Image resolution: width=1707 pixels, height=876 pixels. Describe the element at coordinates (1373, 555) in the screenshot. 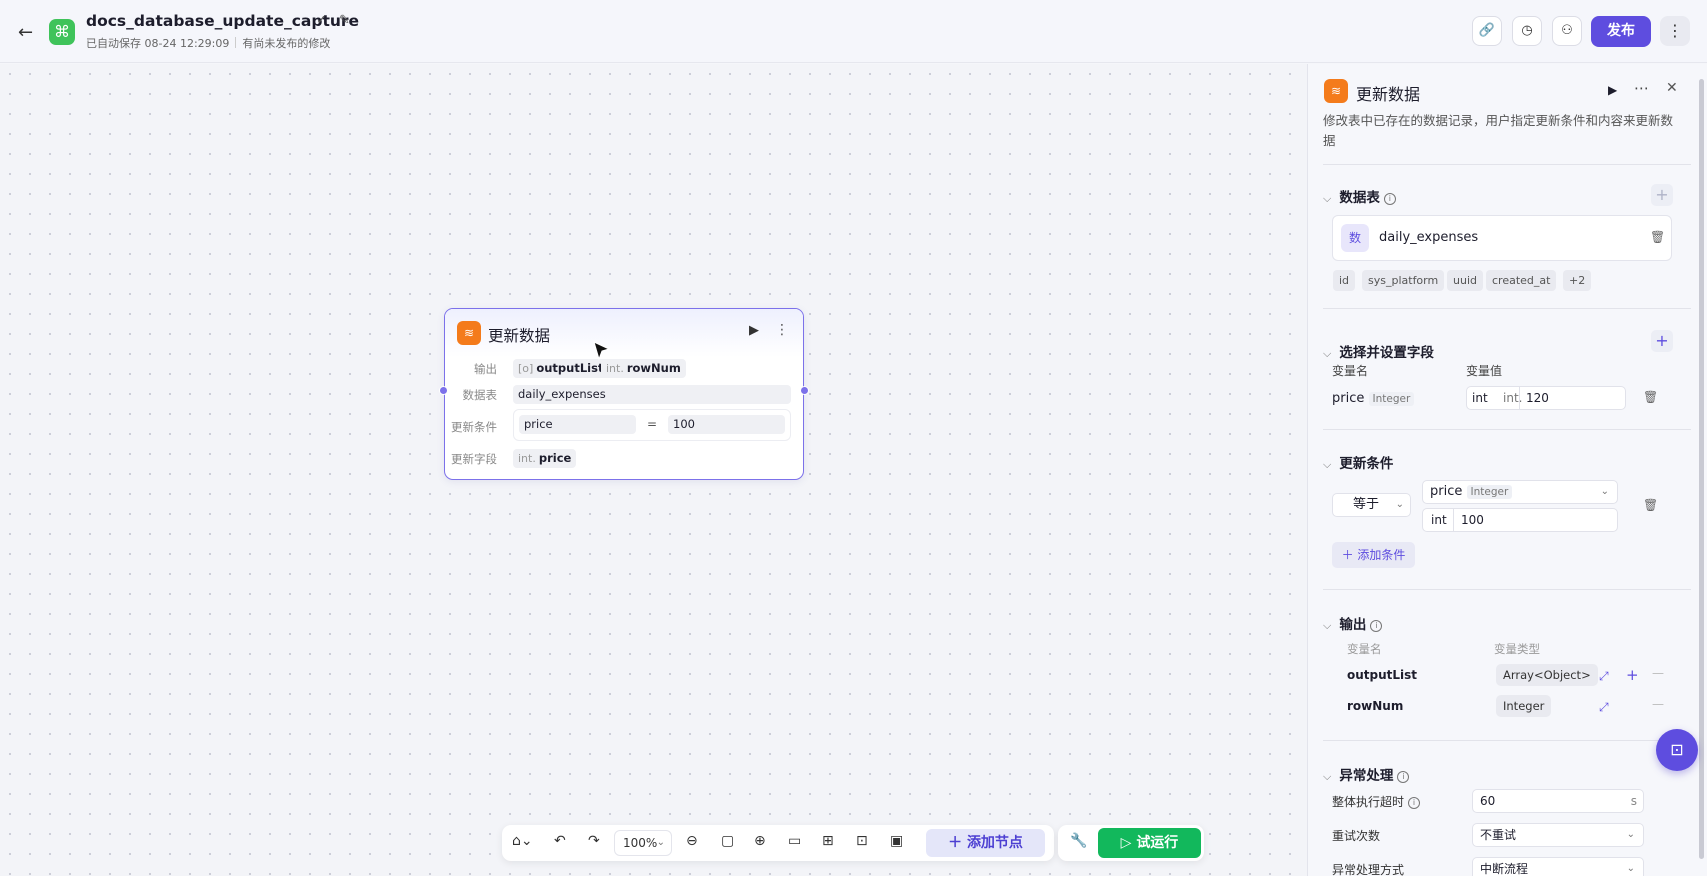

I see `add-condition-button: ＋ 添加条件` at that location.